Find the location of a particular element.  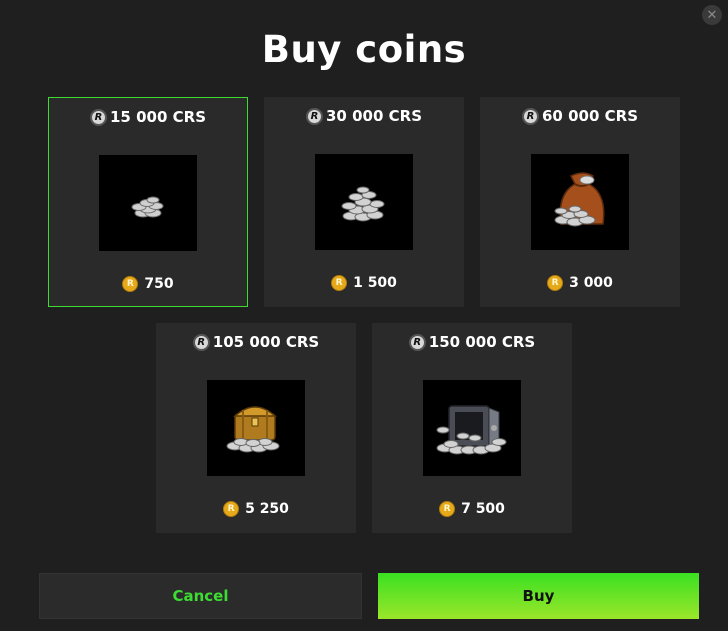

package-price-label: 3 000 is located at coordinates (591, 283).